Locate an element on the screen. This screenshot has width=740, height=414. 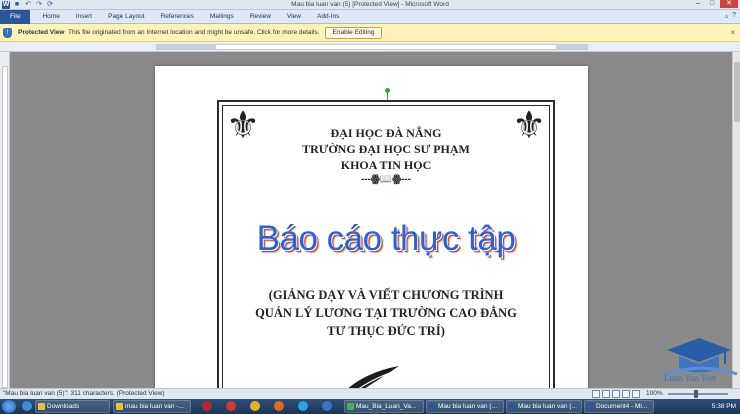
full-screen-icon is located at coordinates (606, 394).